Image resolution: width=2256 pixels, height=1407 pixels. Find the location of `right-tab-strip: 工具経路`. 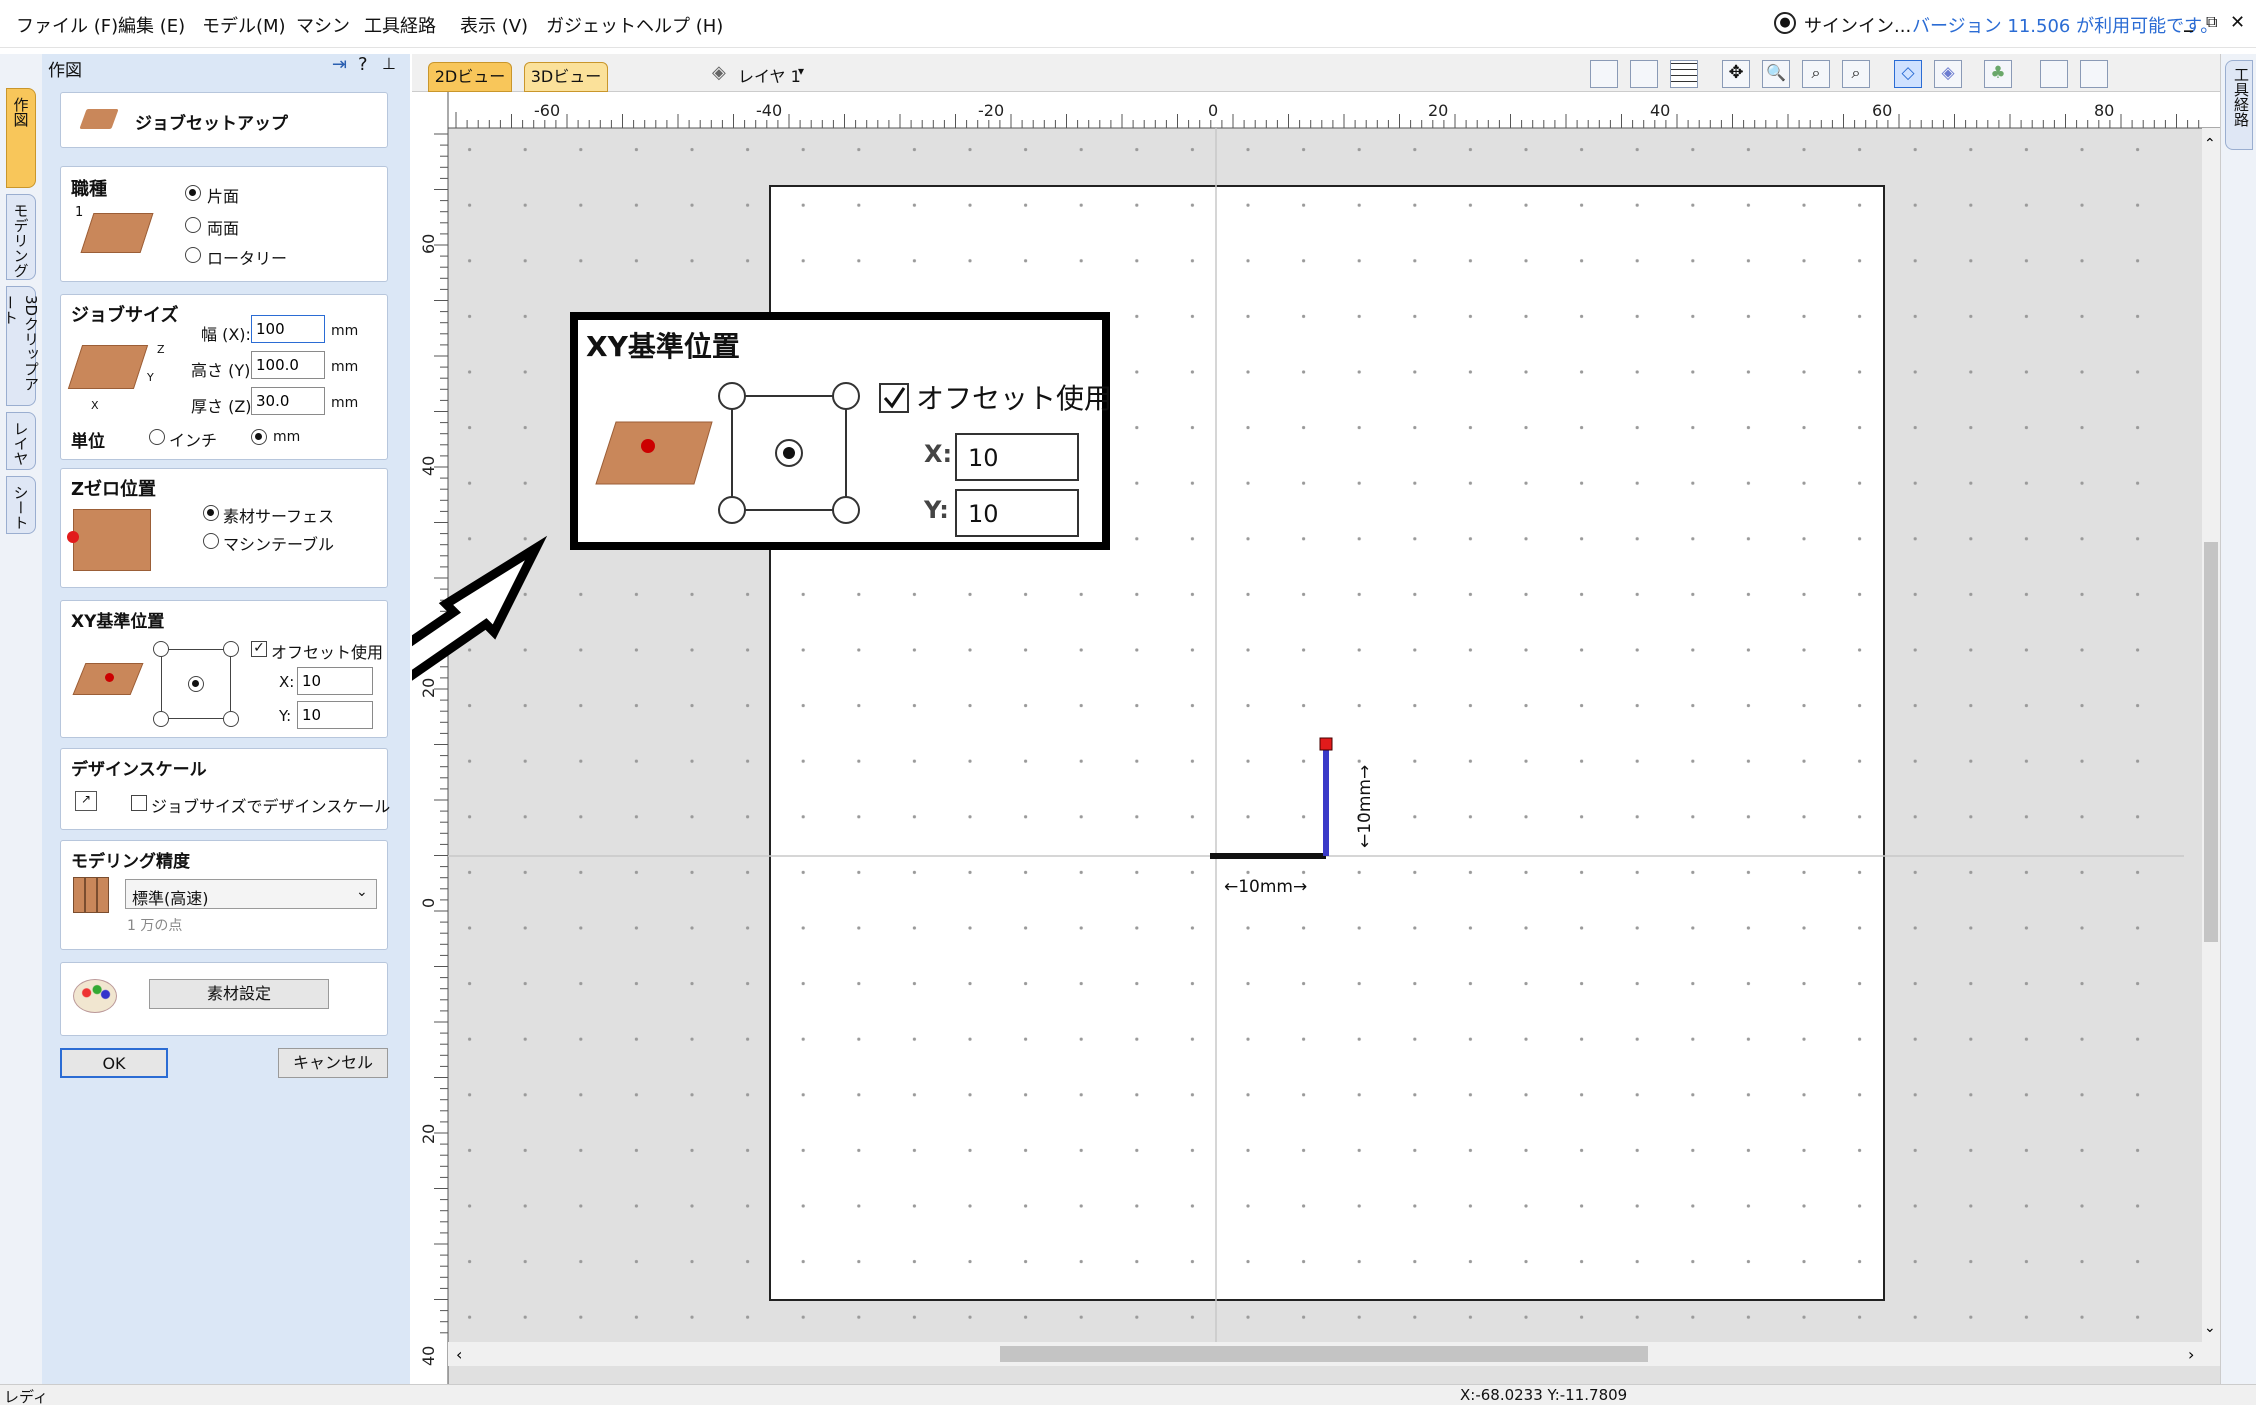

right-tab-strip: 工具経路 is located at coordinates (2238, 719).